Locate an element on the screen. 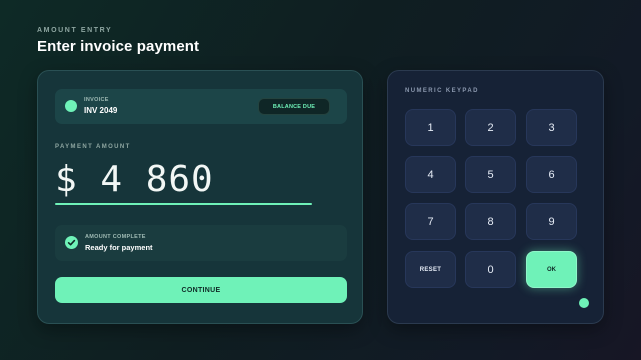  key-2: 2 is located at coordinates (490, 127).